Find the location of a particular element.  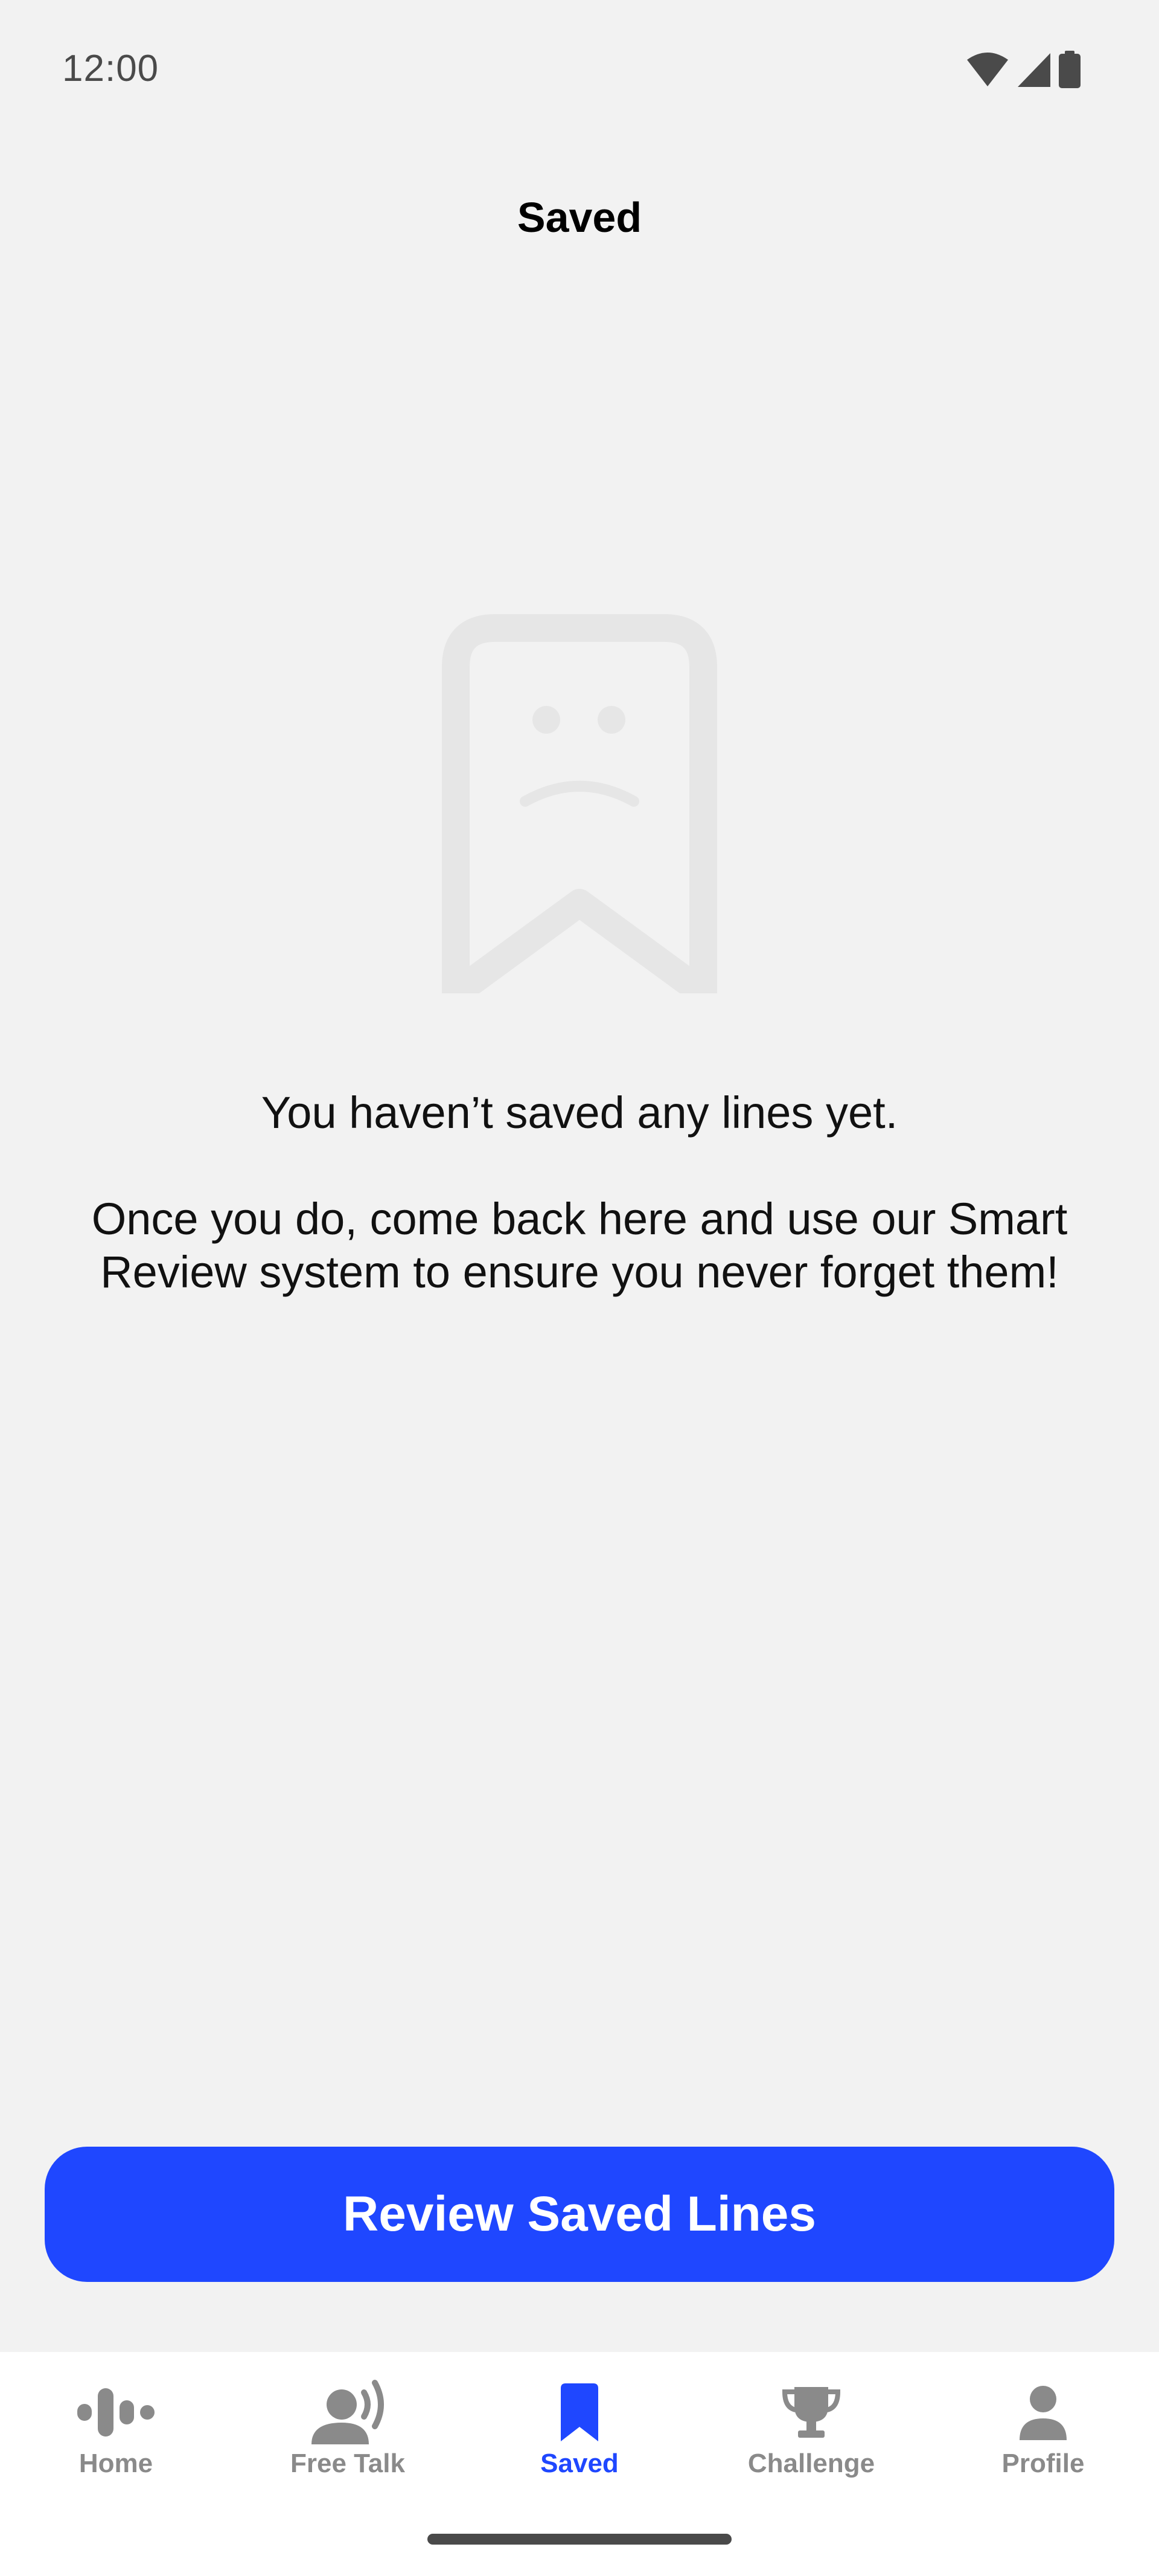

speaking-person-icon is located at coordinates (347, 2412).